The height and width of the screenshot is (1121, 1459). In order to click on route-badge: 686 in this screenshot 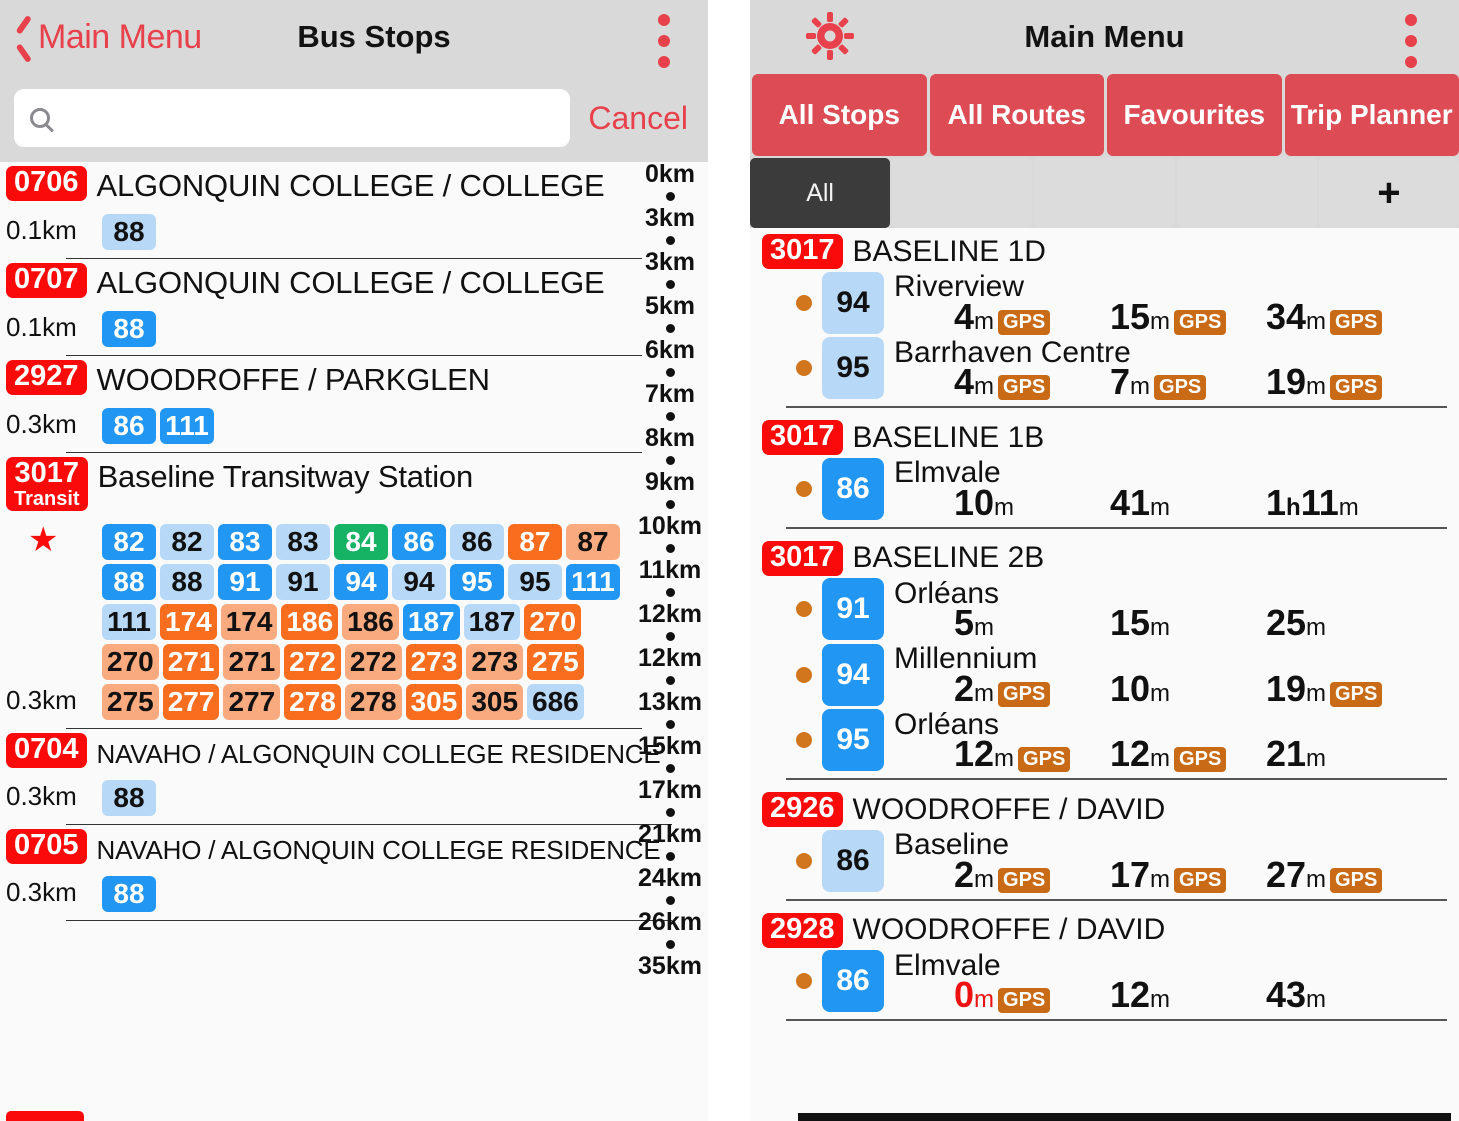, I will do `click(555, 702)`.